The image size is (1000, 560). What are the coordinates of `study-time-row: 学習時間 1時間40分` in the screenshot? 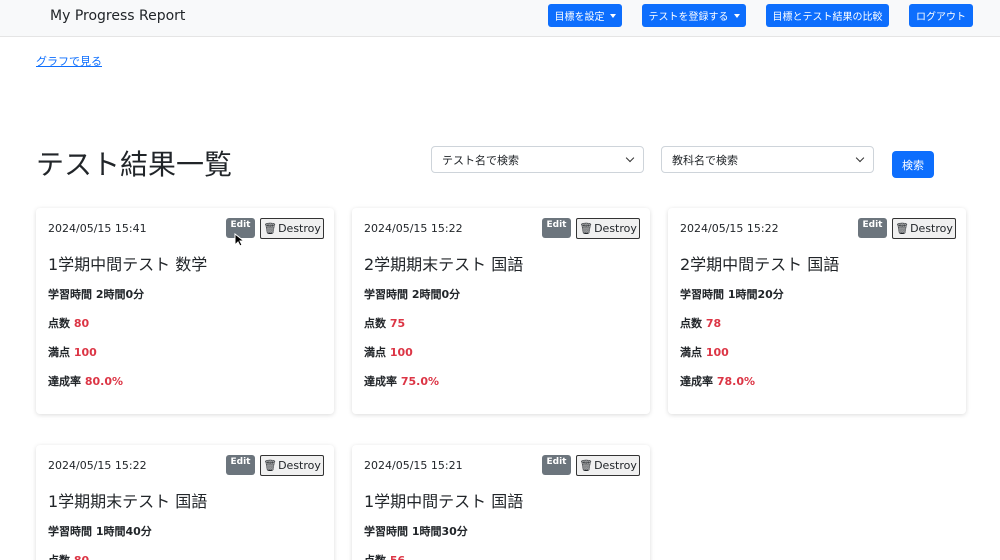 It's located at (100, 531).